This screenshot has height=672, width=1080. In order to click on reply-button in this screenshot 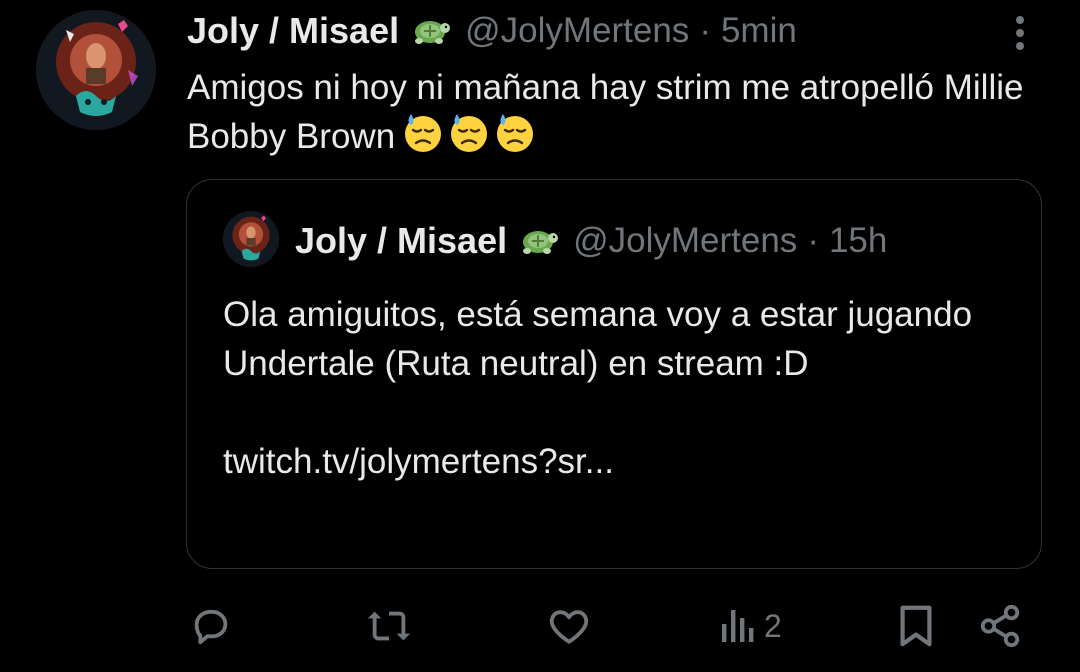, I will do `click(211, 626)`.